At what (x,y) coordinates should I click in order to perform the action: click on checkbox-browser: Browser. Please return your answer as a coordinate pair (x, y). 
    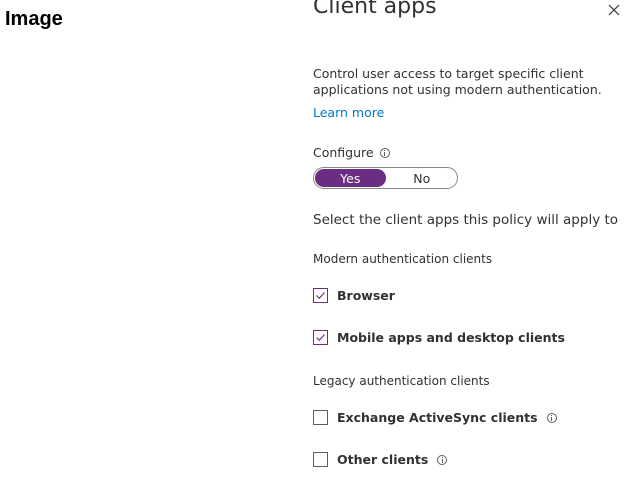
    Looking at the image, I should click on (354, 295).